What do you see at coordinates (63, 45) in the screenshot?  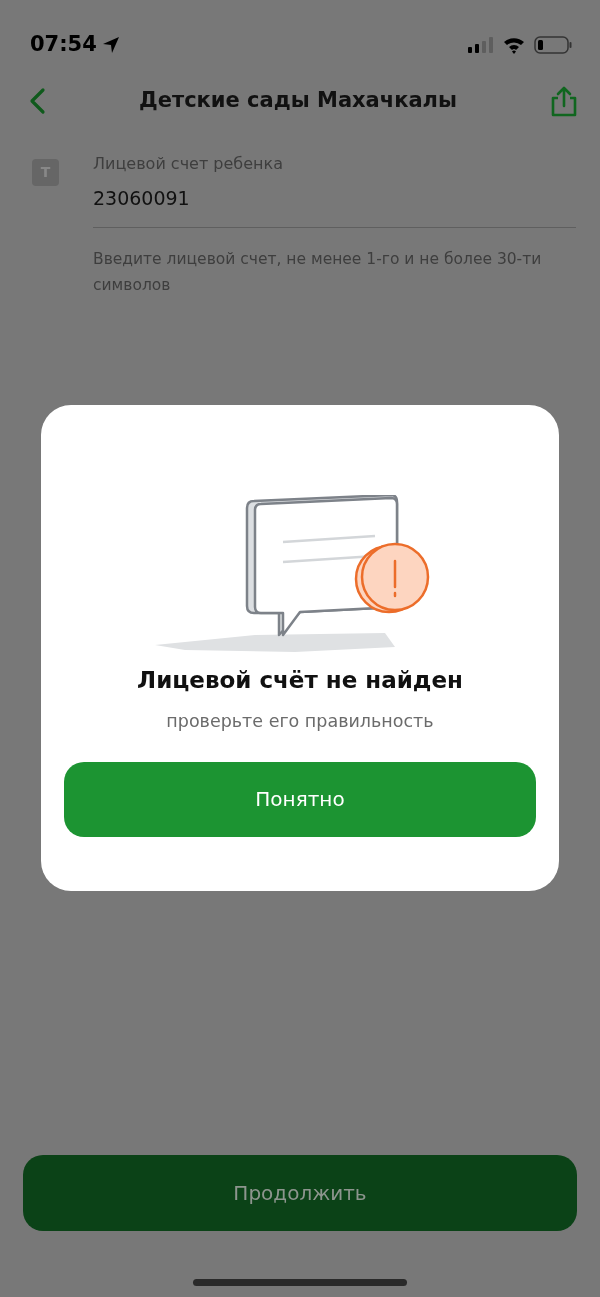 I see `status-time: 07:54` at bounding box center [63, 45].